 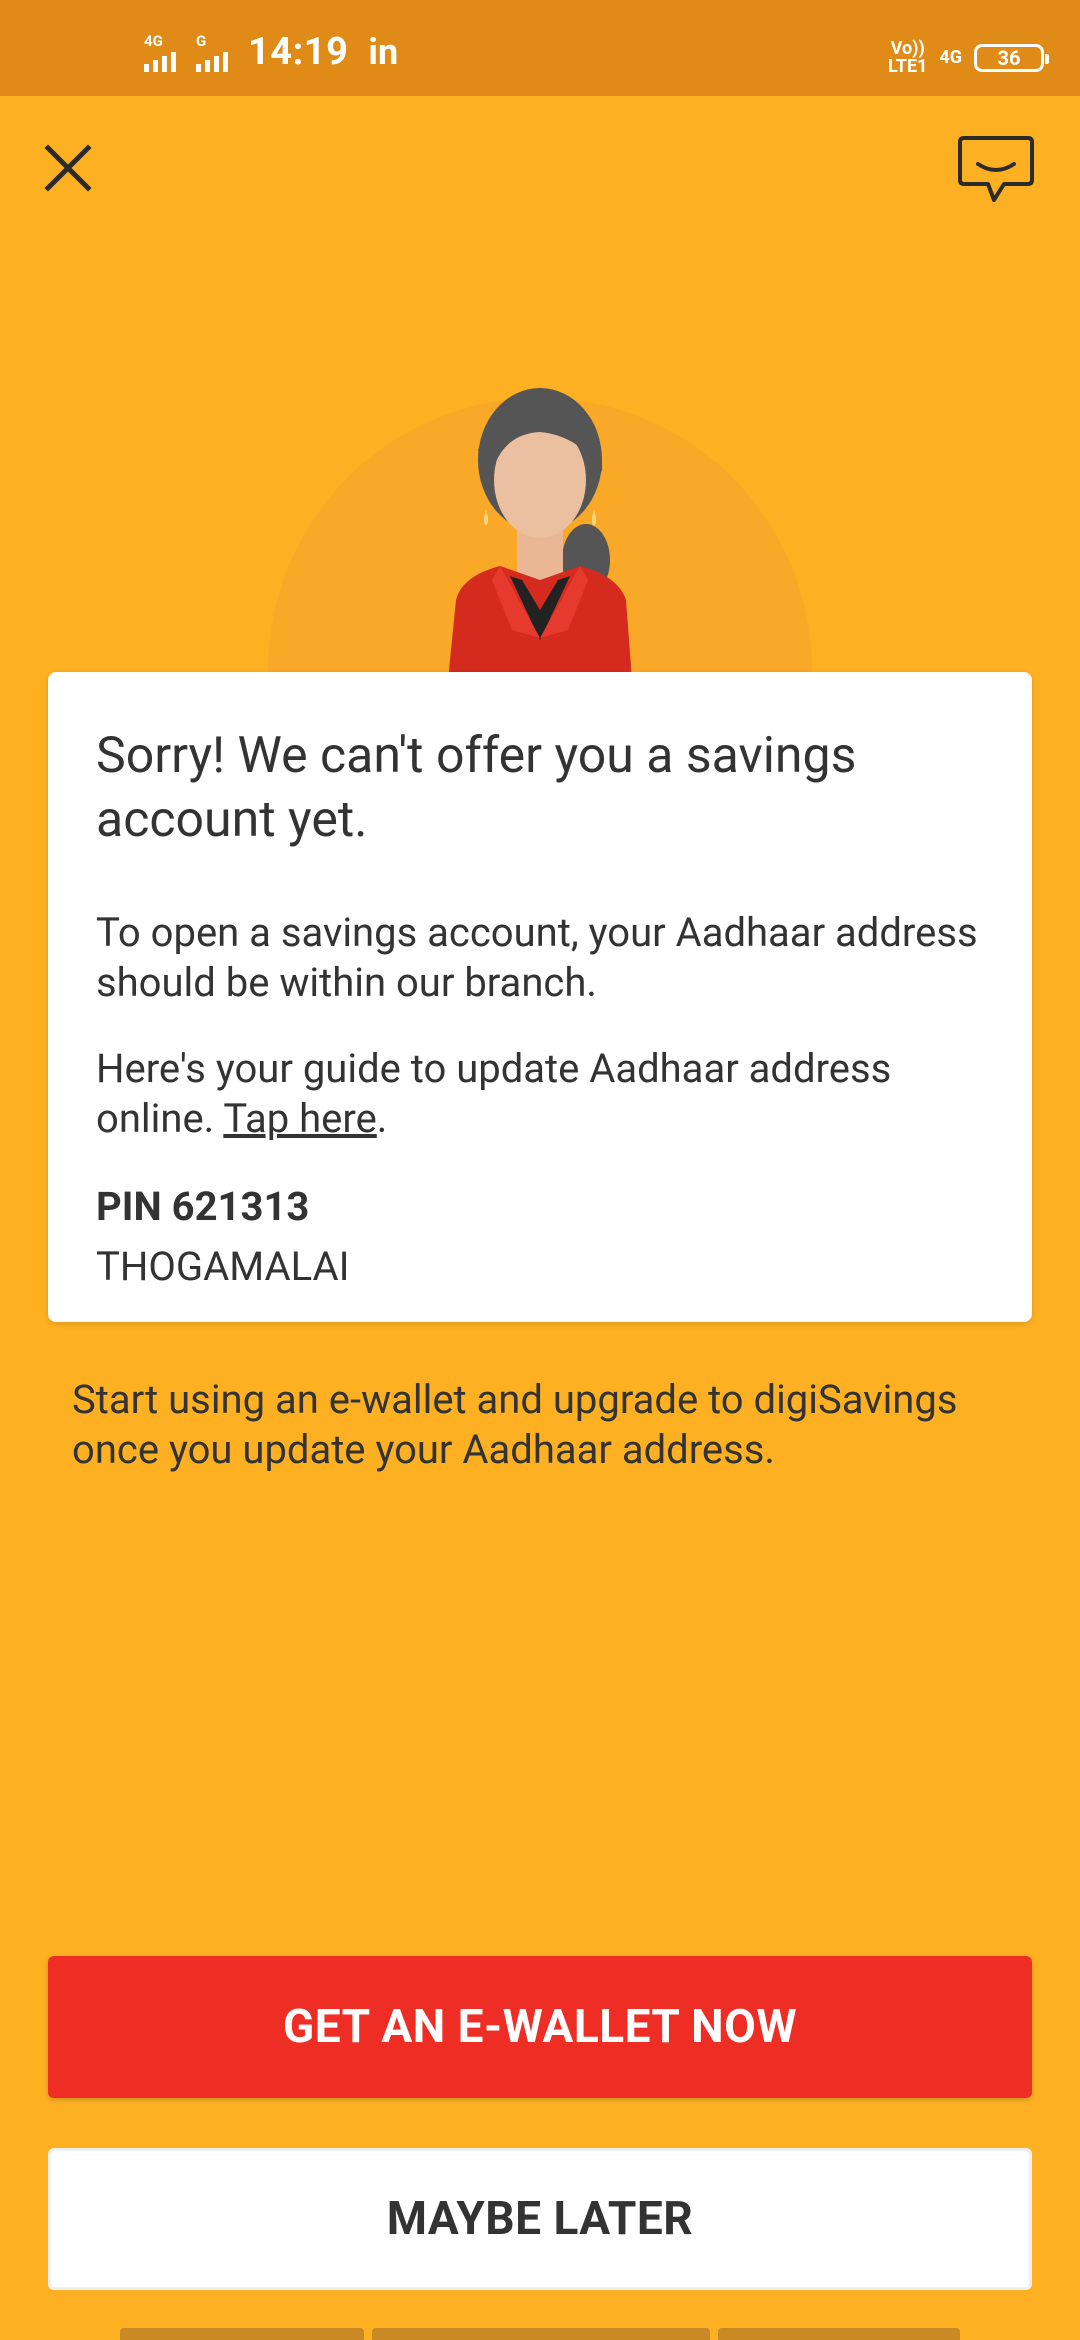 I want to click on status-left: 4G G 14:19 in, so click(x=271, y=52).